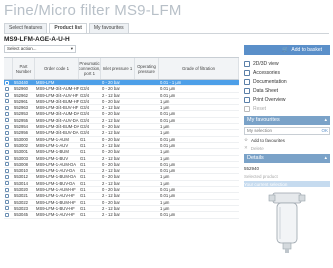  I want to click on menu-item-2d3d-view: 2D/3D view, so click(287, 63).